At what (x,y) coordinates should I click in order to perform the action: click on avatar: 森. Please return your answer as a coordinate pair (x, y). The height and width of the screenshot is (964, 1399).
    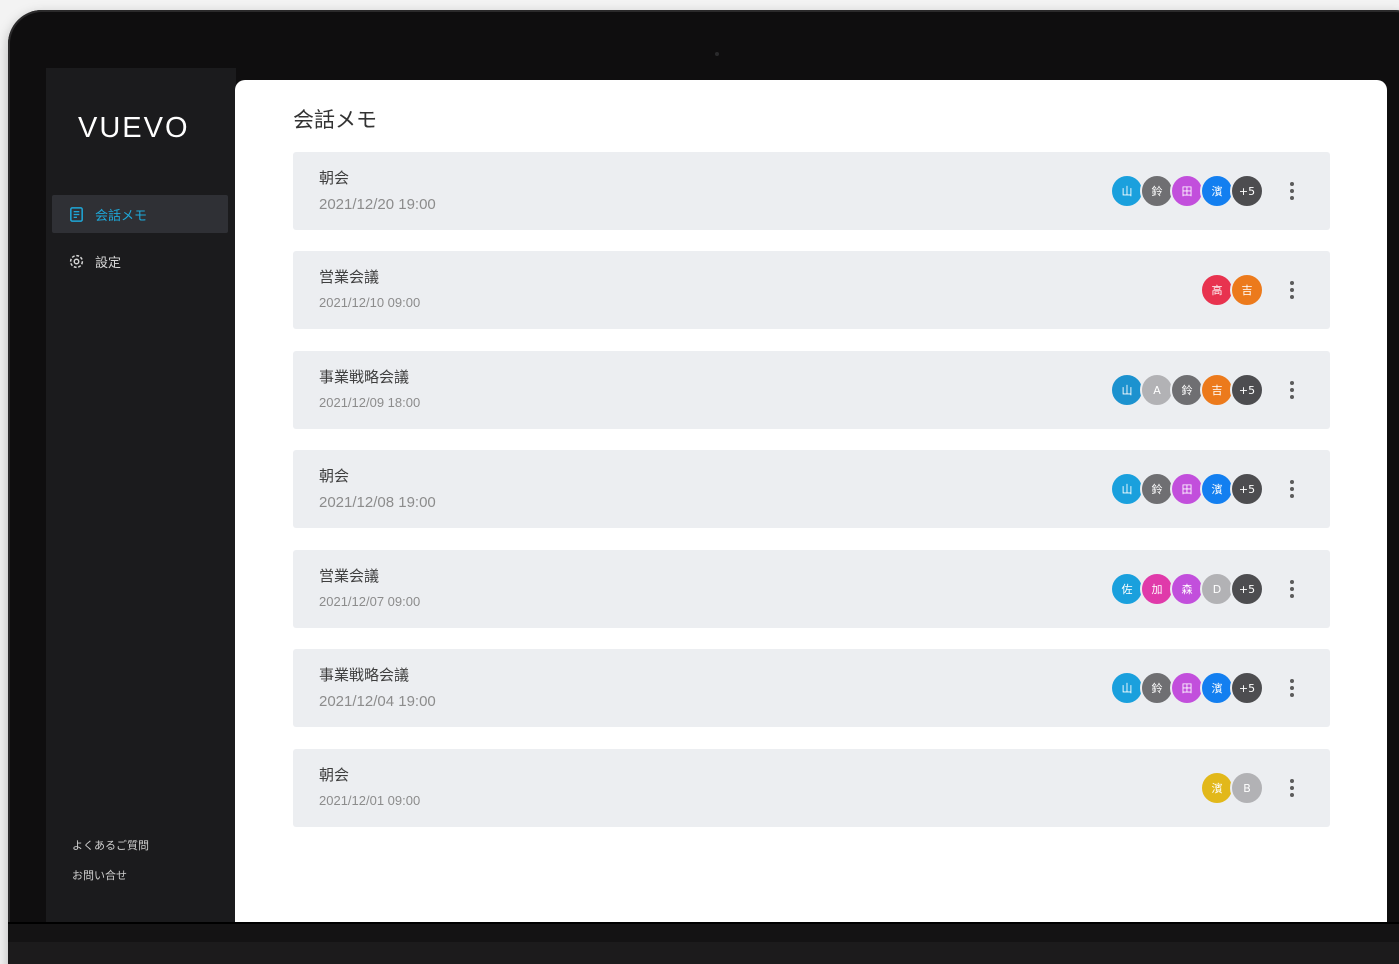
    Looking at the image, I should click on (1187, 589).